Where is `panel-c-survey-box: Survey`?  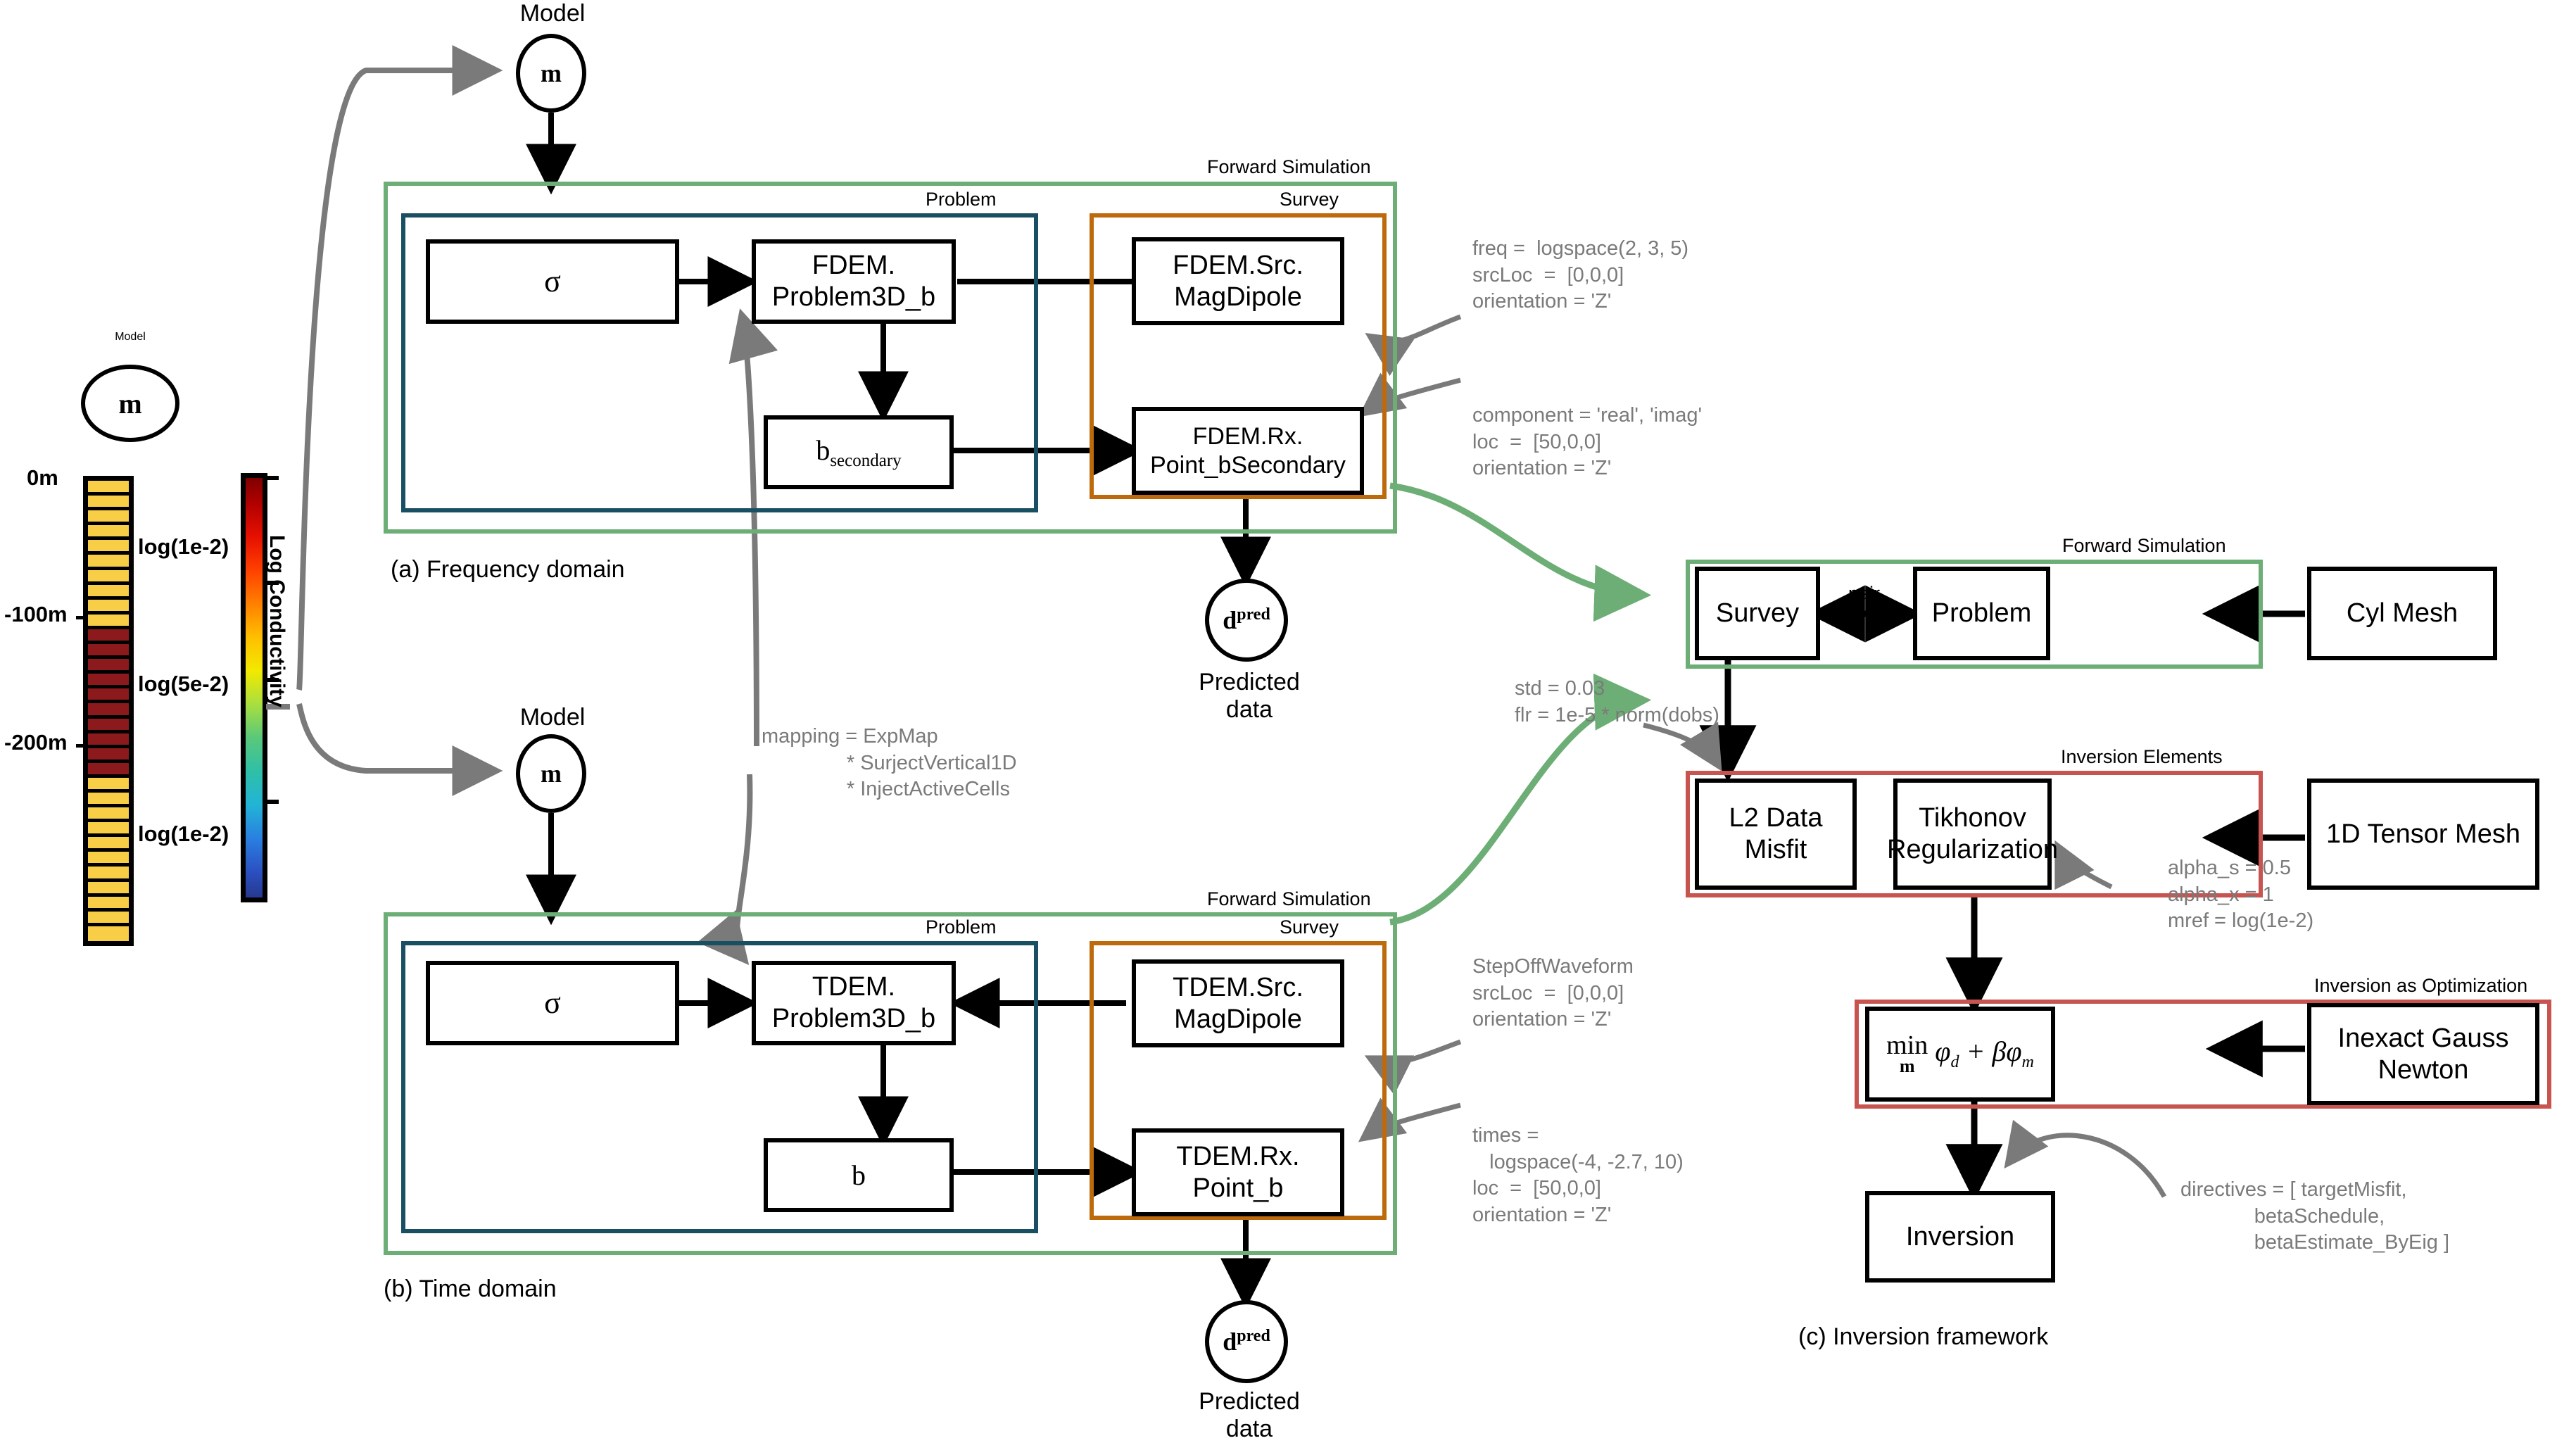 panel-c-survey-box: Survey is located at coordinates (1757, 613).